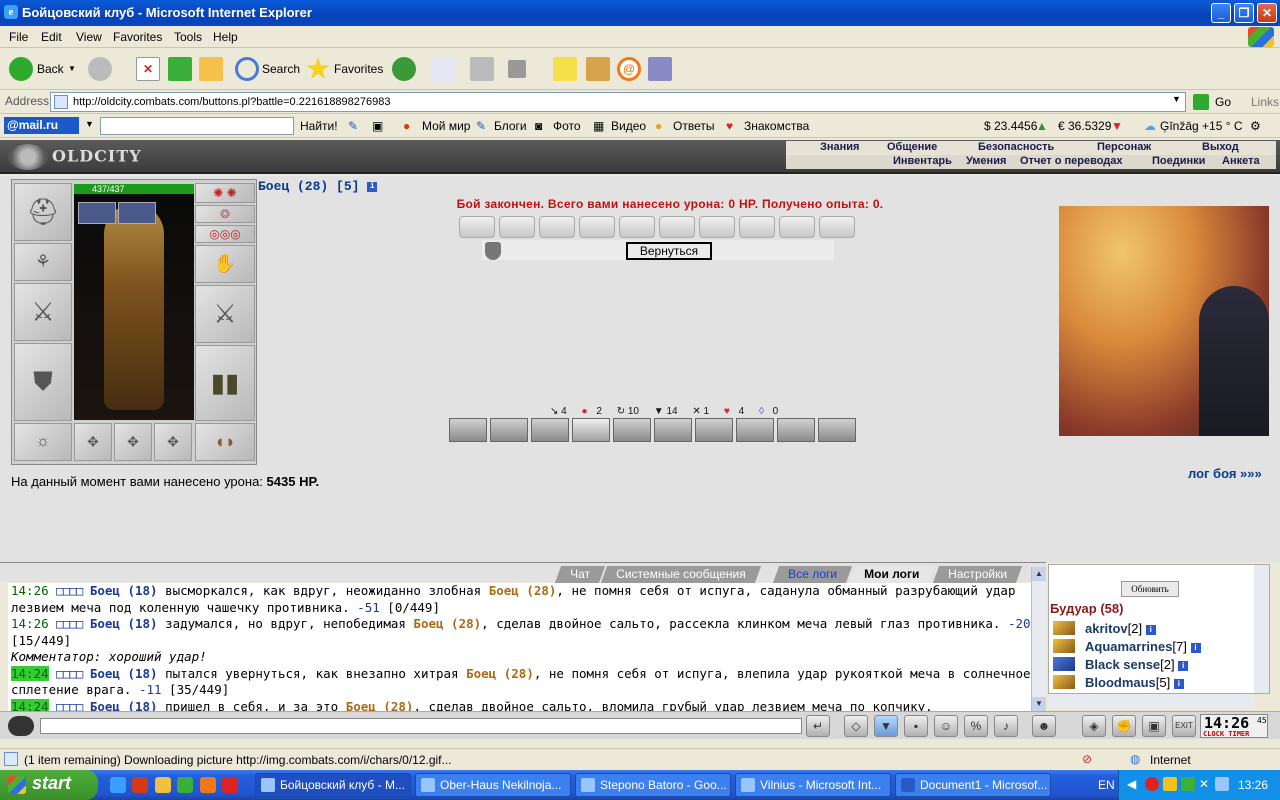 The height and width of the screenshot is (800, 1280). What do you see at coordinates (660, 69) in the screenshot?
I see `messenger-icon` at bounding box center [660, 69].